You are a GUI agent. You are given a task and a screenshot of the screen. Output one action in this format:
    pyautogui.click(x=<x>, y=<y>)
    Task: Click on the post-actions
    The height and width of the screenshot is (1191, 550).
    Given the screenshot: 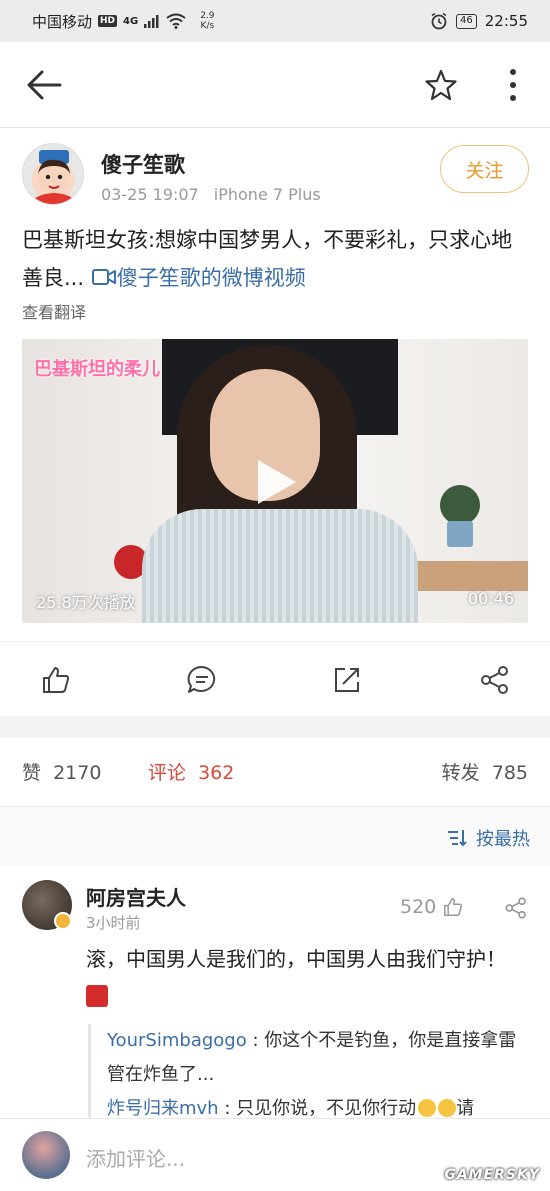 What is the action you would take?
    pyautogui.click(x=275, y=678)
    